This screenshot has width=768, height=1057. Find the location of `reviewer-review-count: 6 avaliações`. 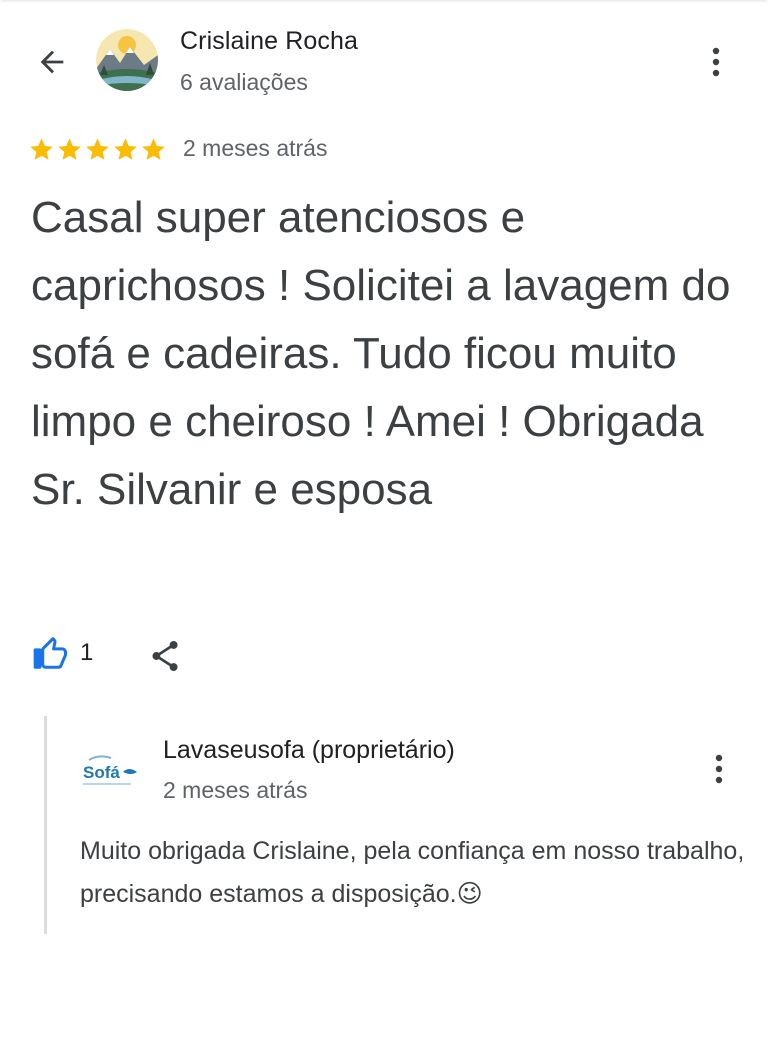

reviewer-review-count: 6 avaliações is located at coordinates (244, 82).